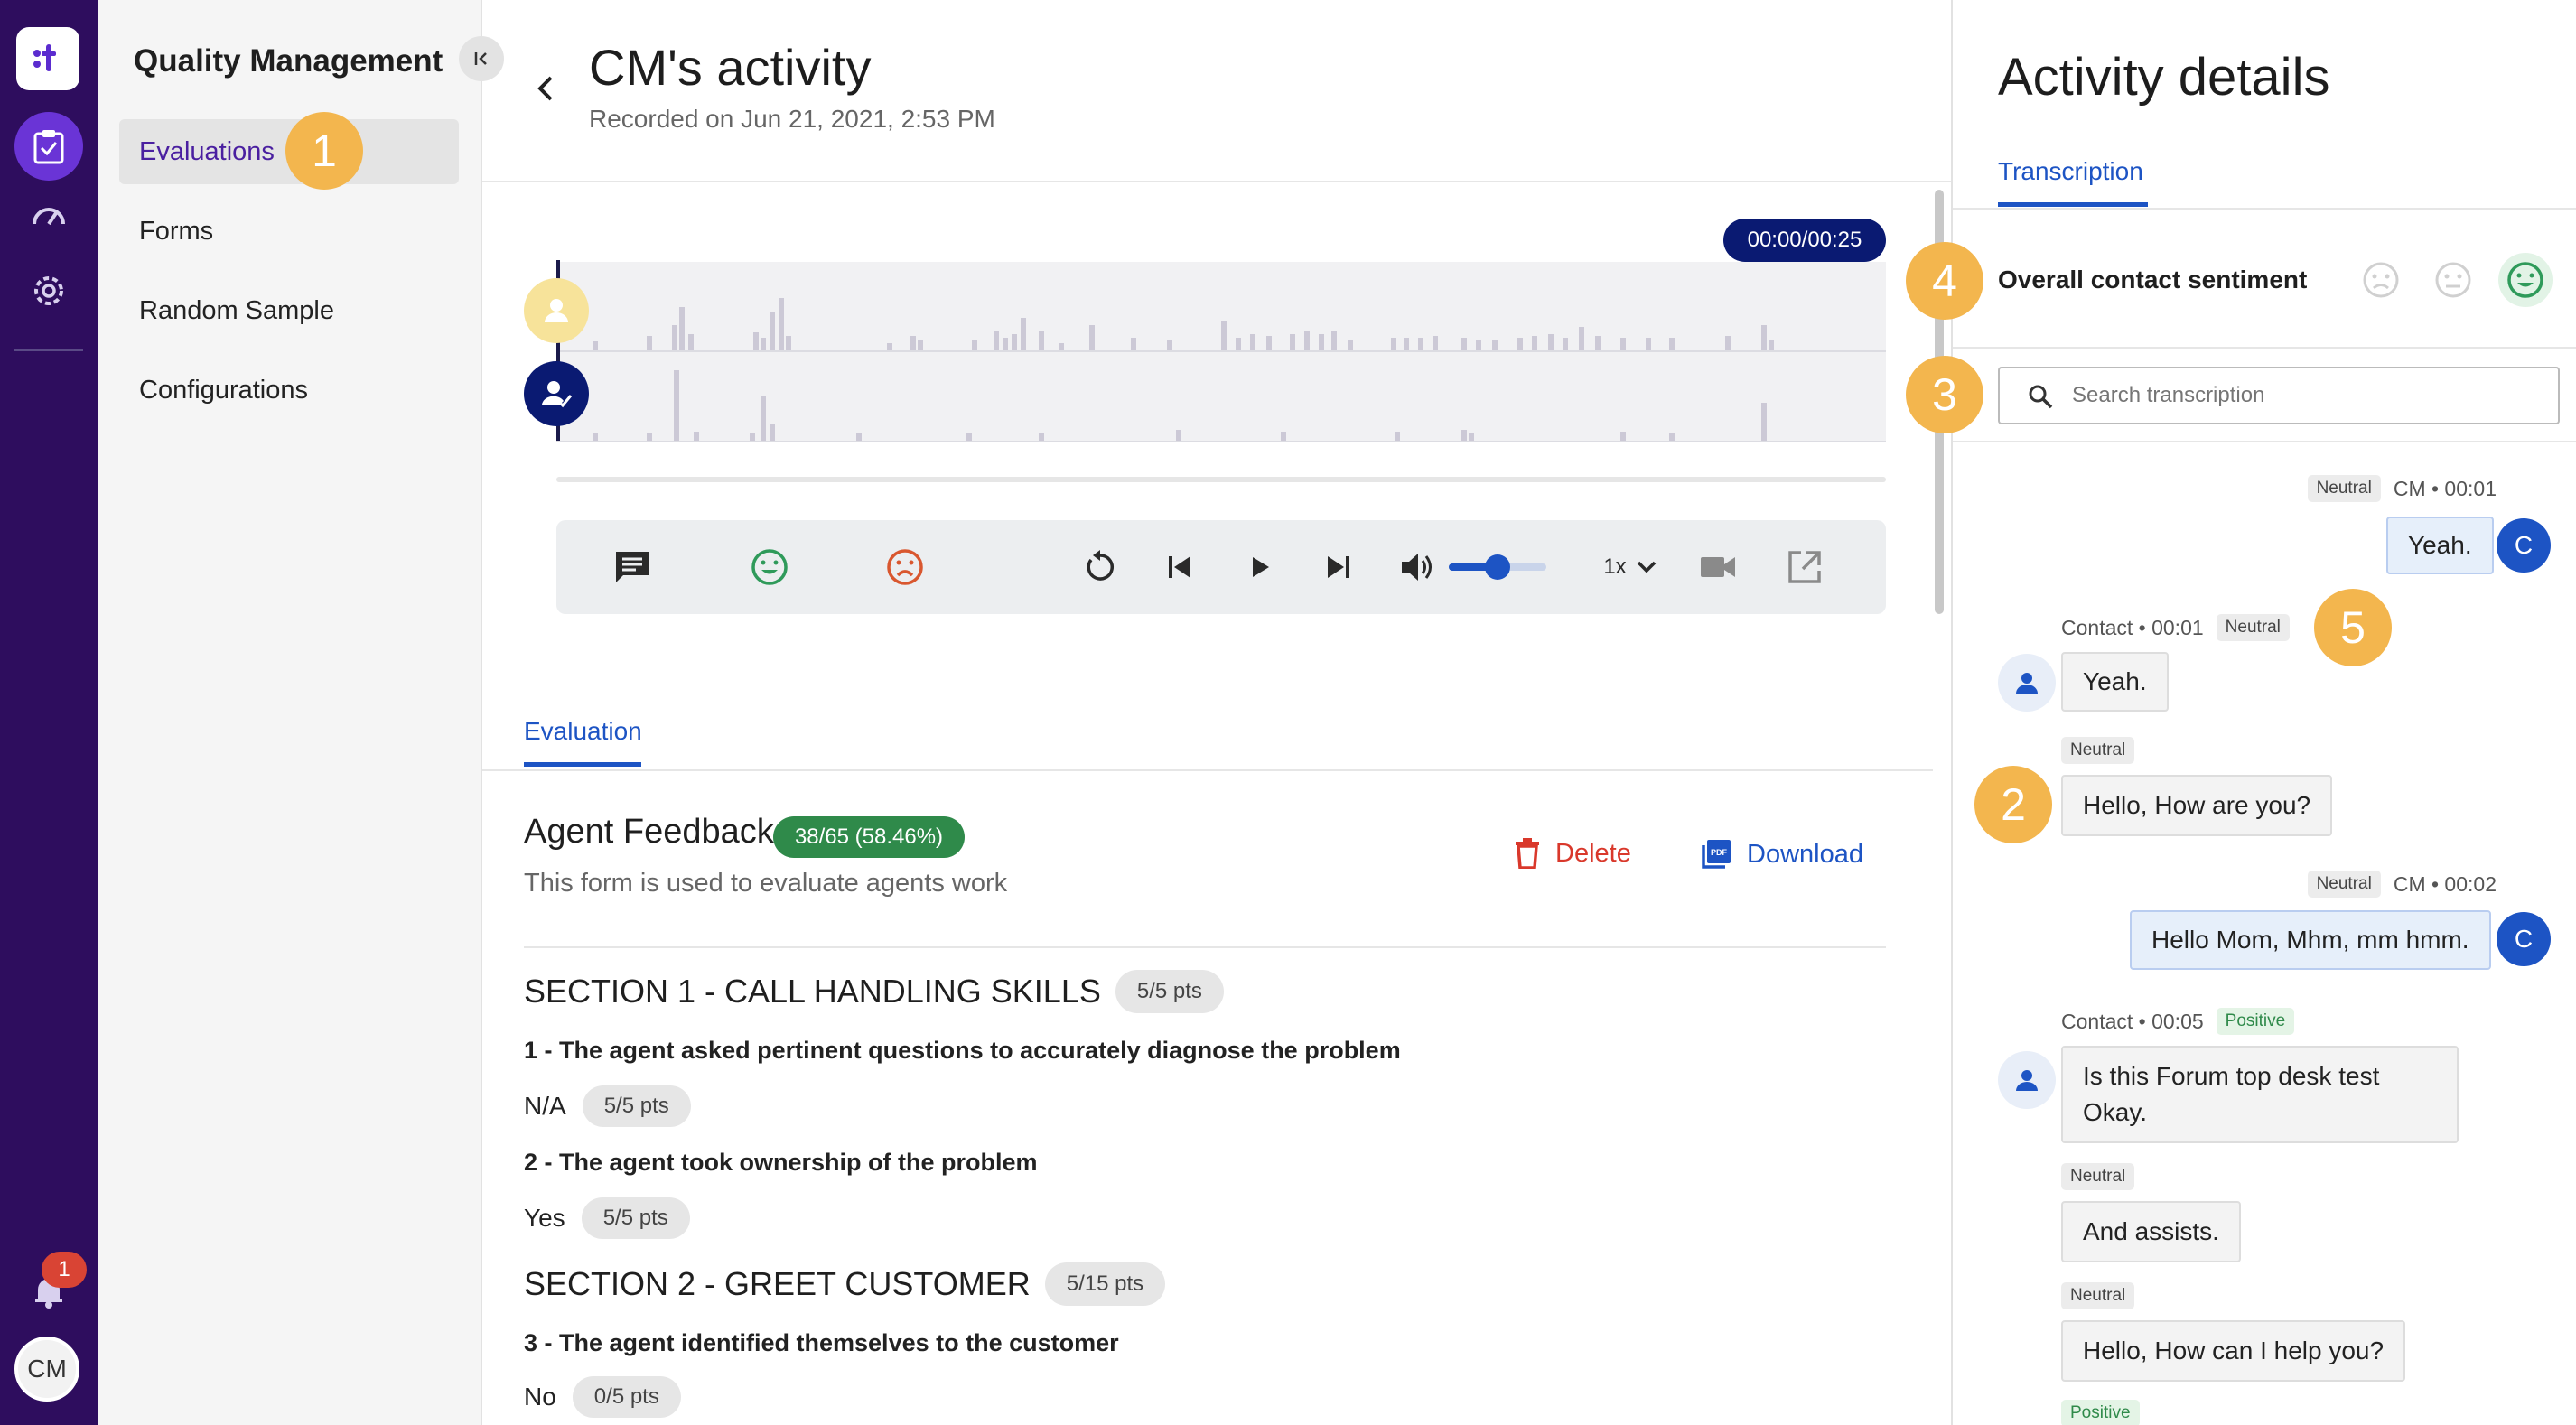 The image size is (2576, 1425). I want to click on answer-value: N/A, so click(545, 1106).